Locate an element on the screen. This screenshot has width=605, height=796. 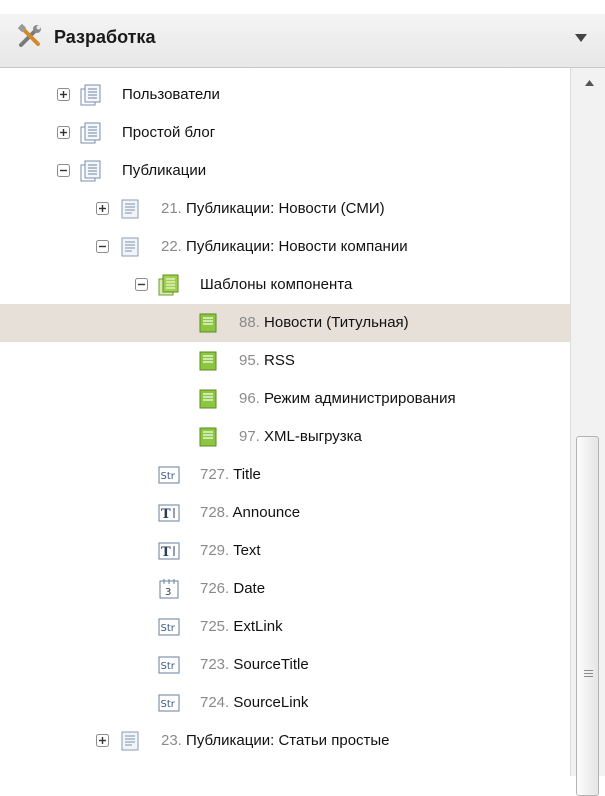
tree-item-name: ExtLink is located at coordinates (258, 626).